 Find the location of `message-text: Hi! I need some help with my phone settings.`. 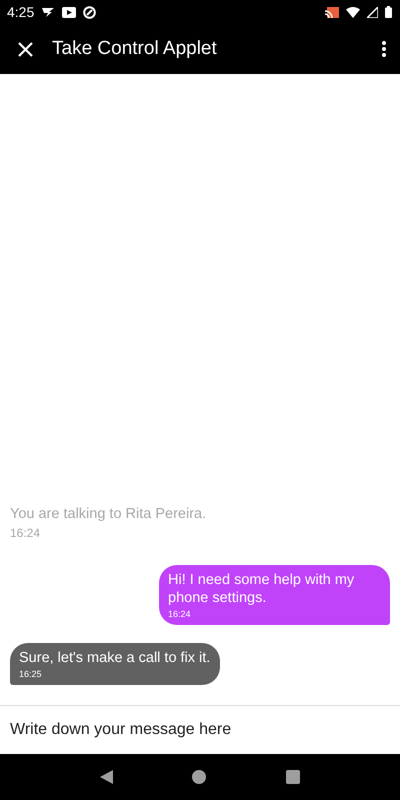

message-text: Hi! I need some help with my phone settings. is located at coordinates (261, 589).